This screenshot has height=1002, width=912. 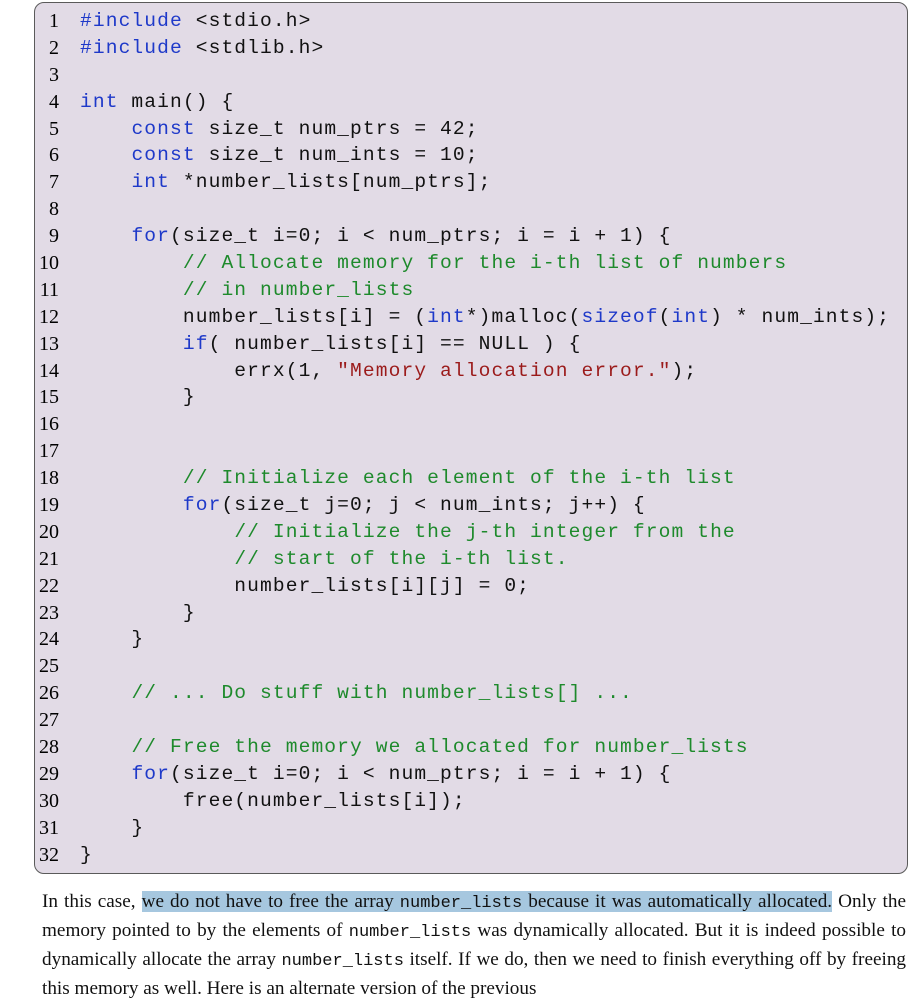 I want to click on line-number: 20, so click(x=49, y=531).